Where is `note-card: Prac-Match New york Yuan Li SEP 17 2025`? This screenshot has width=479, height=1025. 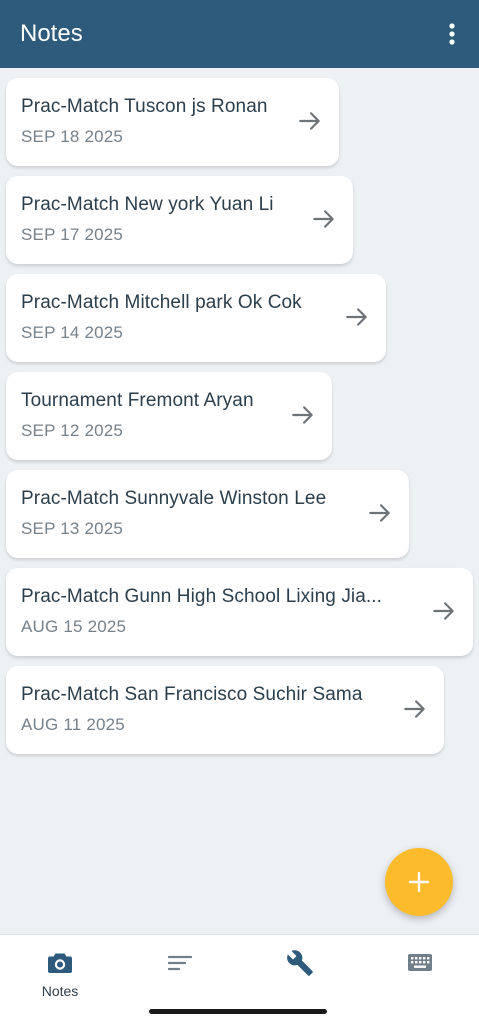
note-card: Prac-Match New york Yuan Li SEP 17 2025 is located at coordinates (179, 220).